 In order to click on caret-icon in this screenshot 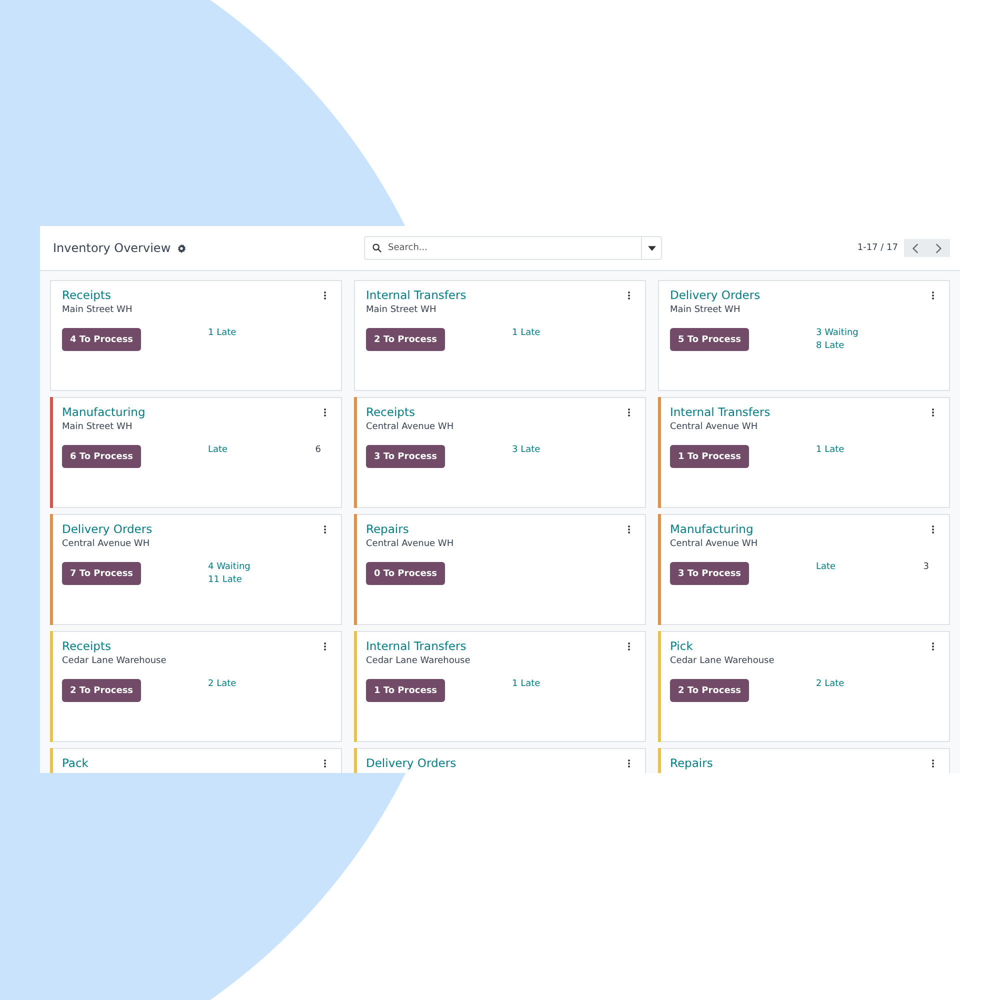, I will do `click(652, 248)`.